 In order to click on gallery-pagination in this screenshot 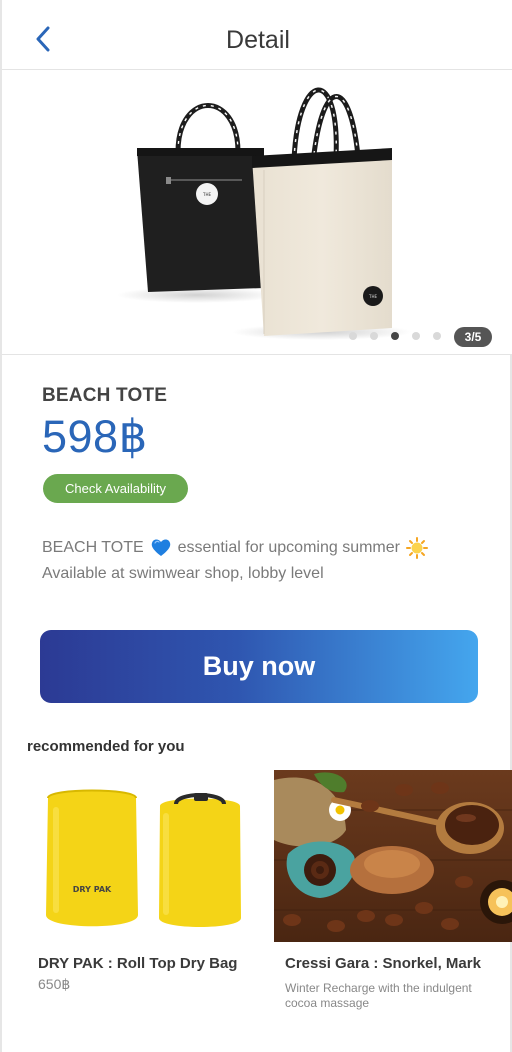, I will do `click(395, 336)`.